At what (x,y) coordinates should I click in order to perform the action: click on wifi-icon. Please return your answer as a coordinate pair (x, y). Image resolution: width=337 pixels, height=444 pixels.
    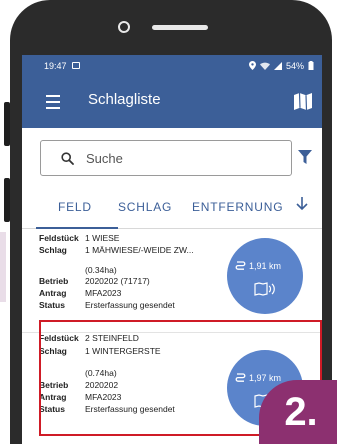
    Looking at the image, I should click on (264, 66).